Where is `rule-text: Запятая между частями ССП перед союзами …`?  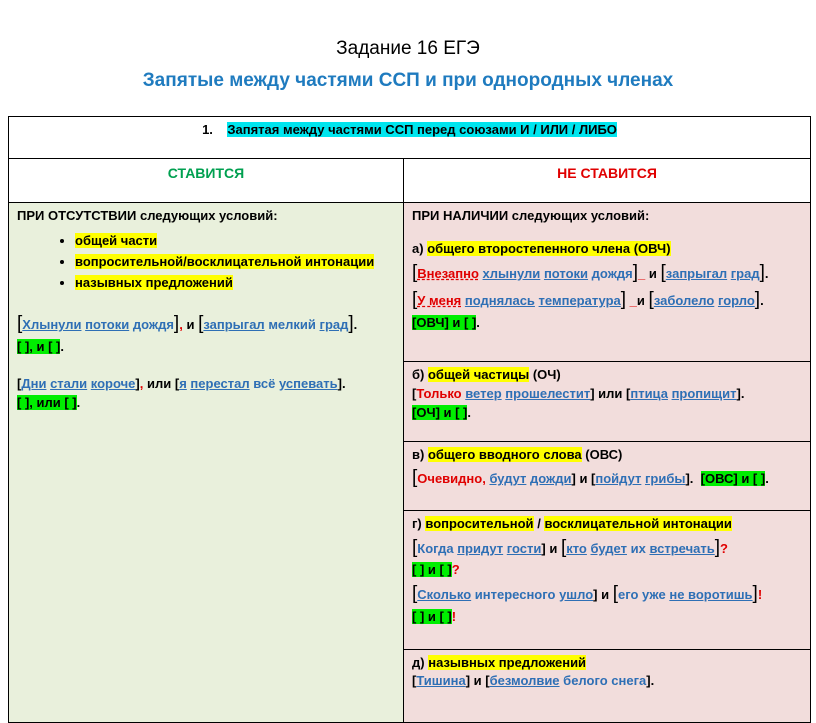 rule-text: Запятая между частями ССП перед союзами … is located at coordinates (422, 129).